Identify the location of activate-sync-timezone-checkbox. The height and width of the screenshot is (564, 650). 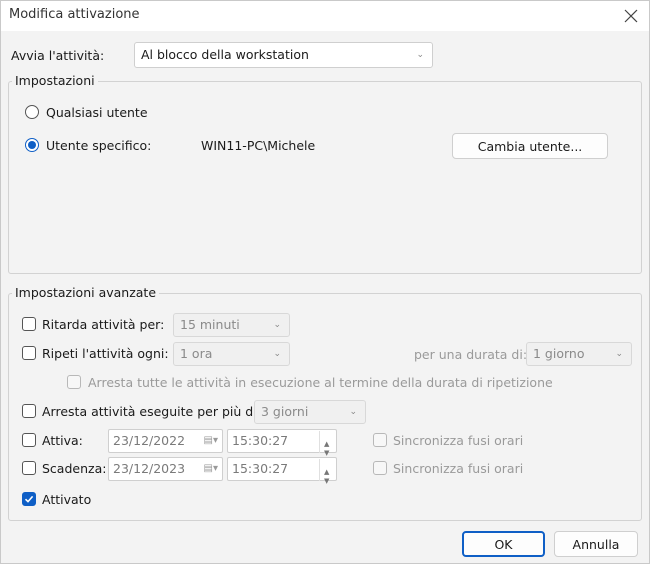
(380, 440).